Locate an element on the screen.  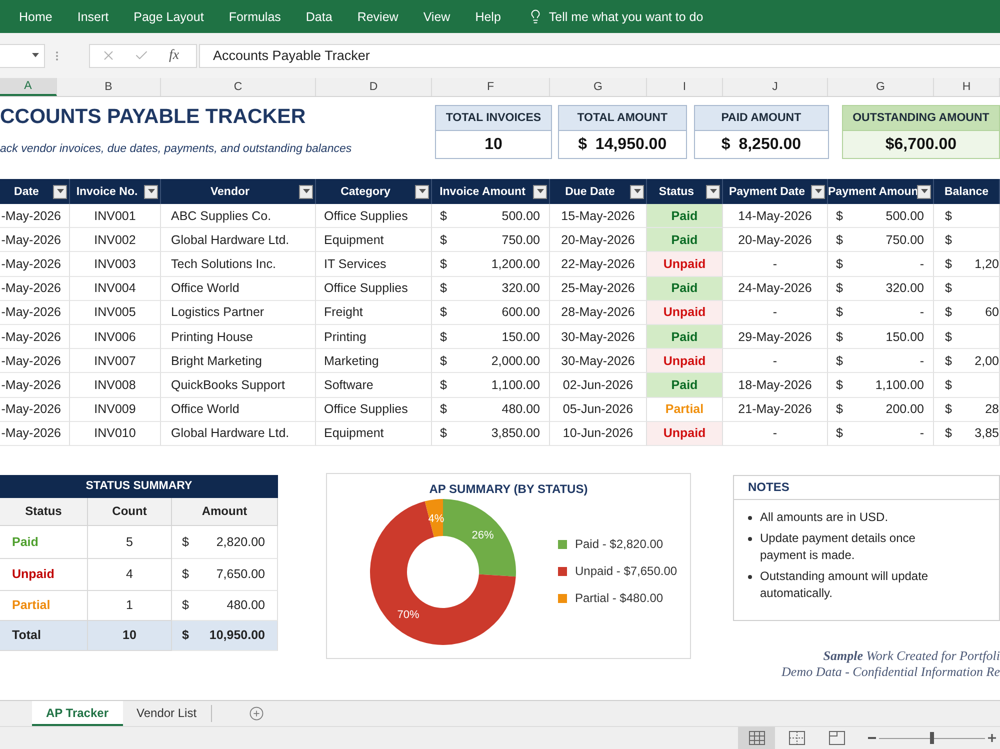
ribbon-tab: Page Layout is located at coordinates (169, 17).